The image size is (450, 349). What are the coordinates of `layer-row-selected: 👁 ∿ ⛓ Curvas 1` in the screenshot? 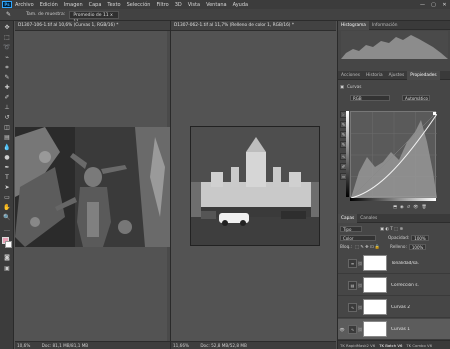 It's located at (394, 329).